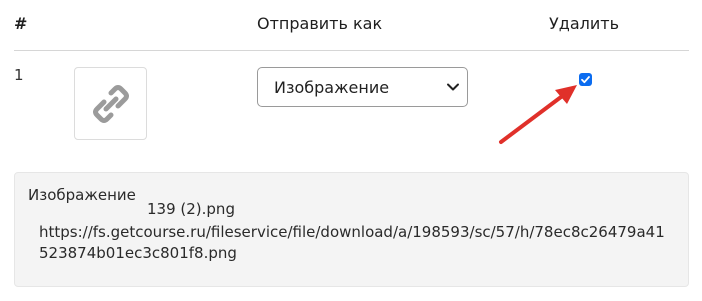  I want to click on attachment-thumbnail, so click(110, 103).